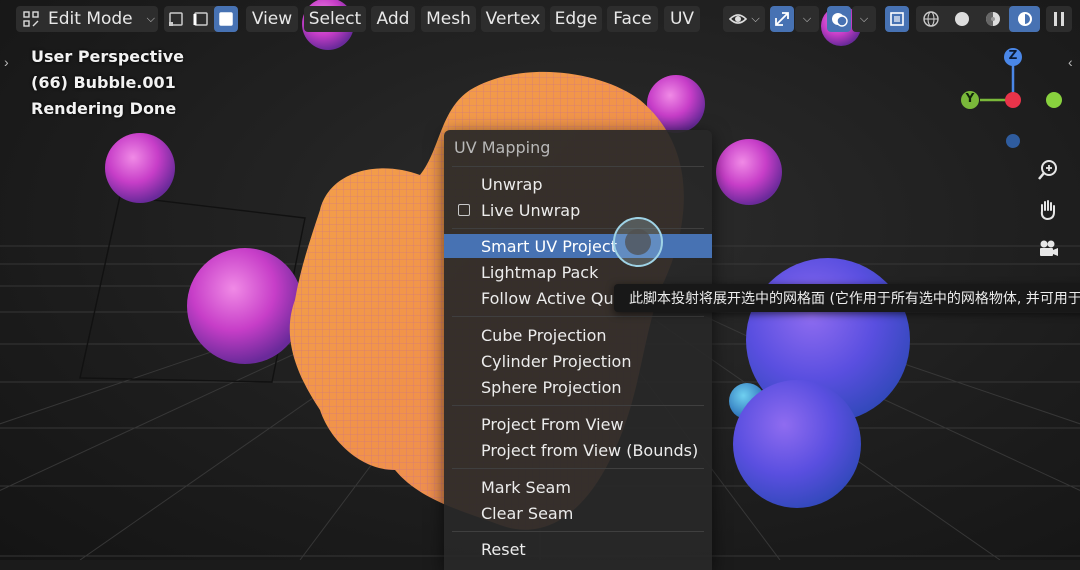 This screenshot has width=1080, height=570. Describe the element at coordinates (738, 19) in the screenshot. I see `visibility-icon` at that location.